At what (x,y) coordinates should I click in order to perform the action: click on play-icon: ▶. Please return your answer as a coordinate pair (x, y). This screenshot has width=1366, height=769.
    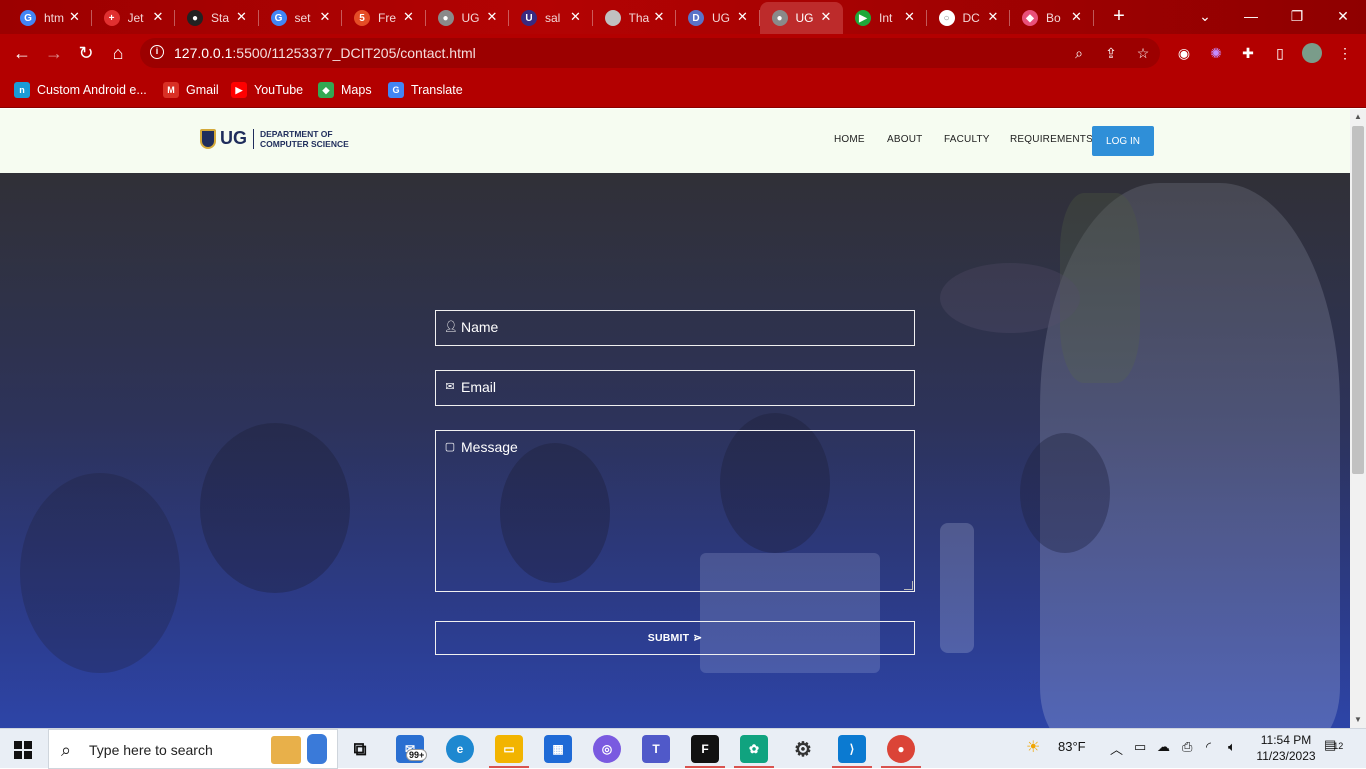
    Looking at the image, I should click on (863, 18).